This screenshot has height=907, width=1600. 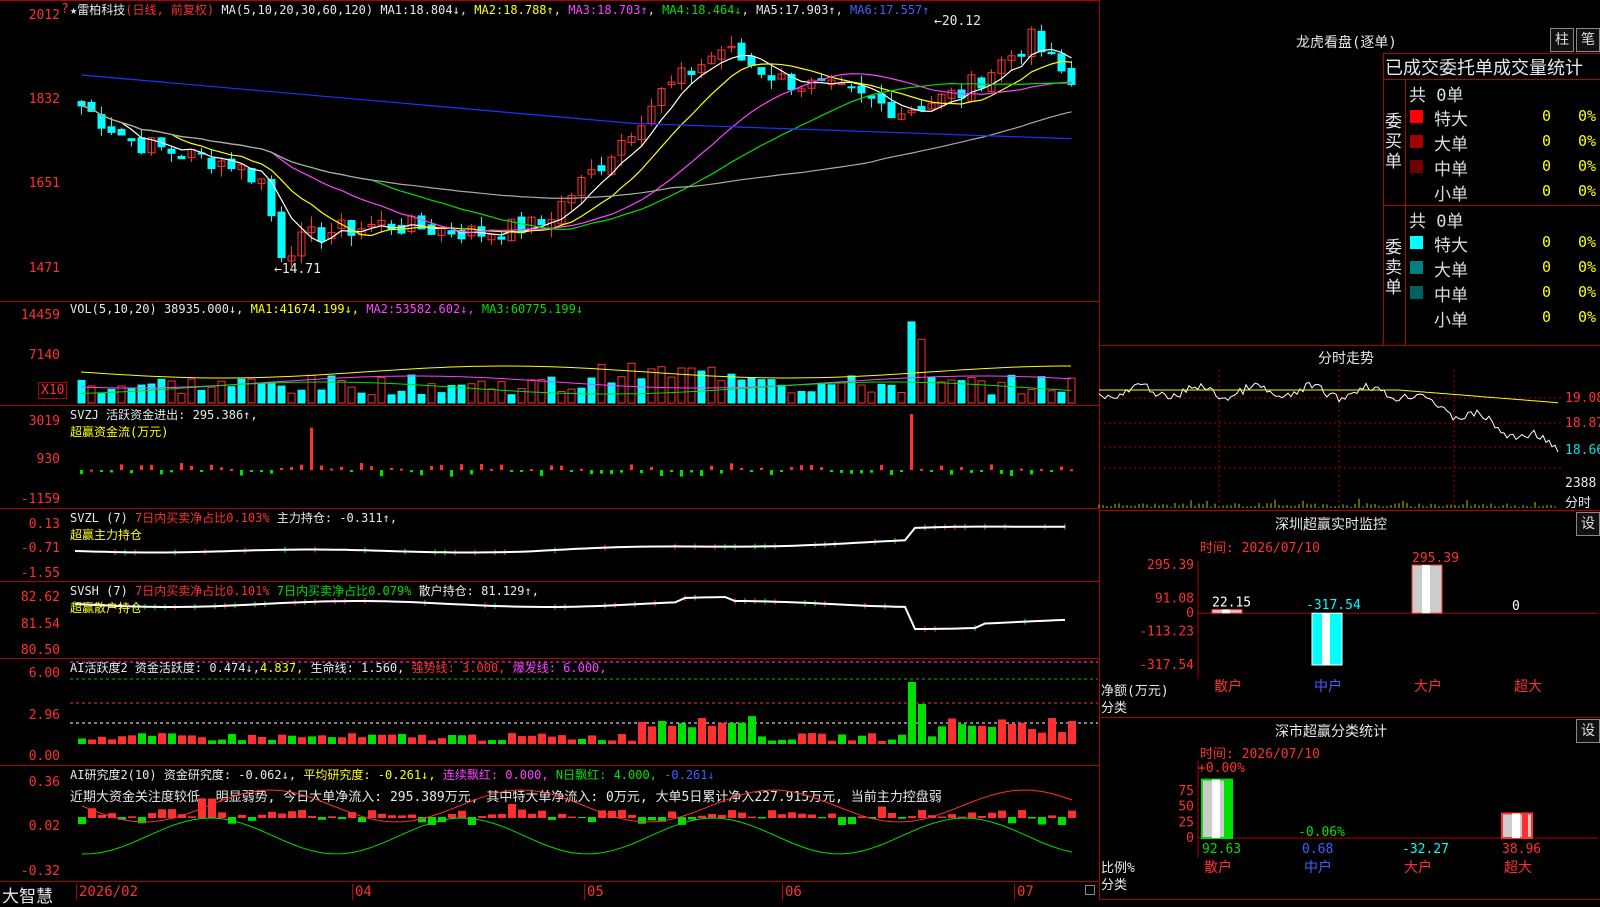 What do you see at coordinates (1331, 732) in the screenshot?
I see `szfl-title: 深市超赢分类统计` at bounding box center [1331, 732].